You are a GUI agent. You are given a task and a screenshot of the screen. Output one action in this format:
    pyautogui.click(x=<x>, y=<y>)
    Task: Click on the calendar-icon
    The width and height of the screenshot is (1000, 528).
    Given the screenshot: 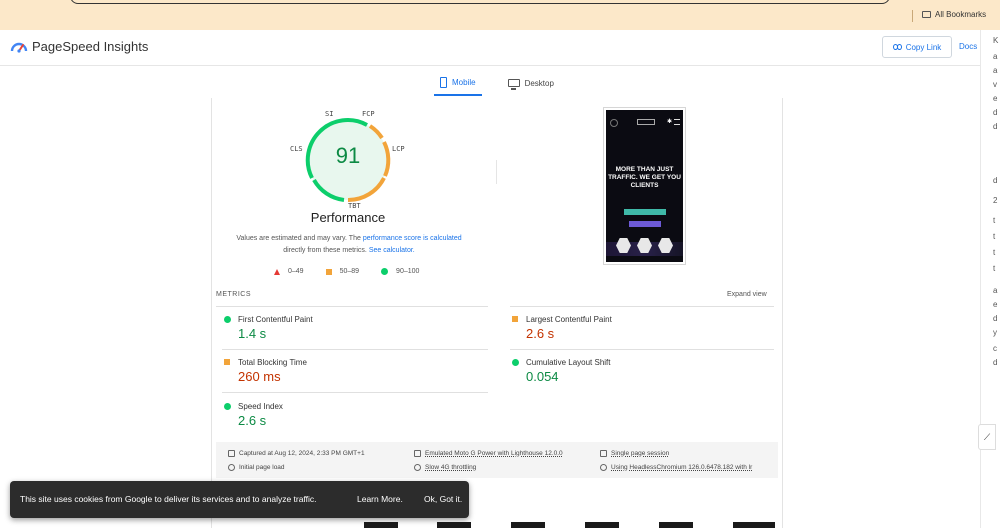 What is the action you would take?
    pyautogui.click(x=231, y=453)
    